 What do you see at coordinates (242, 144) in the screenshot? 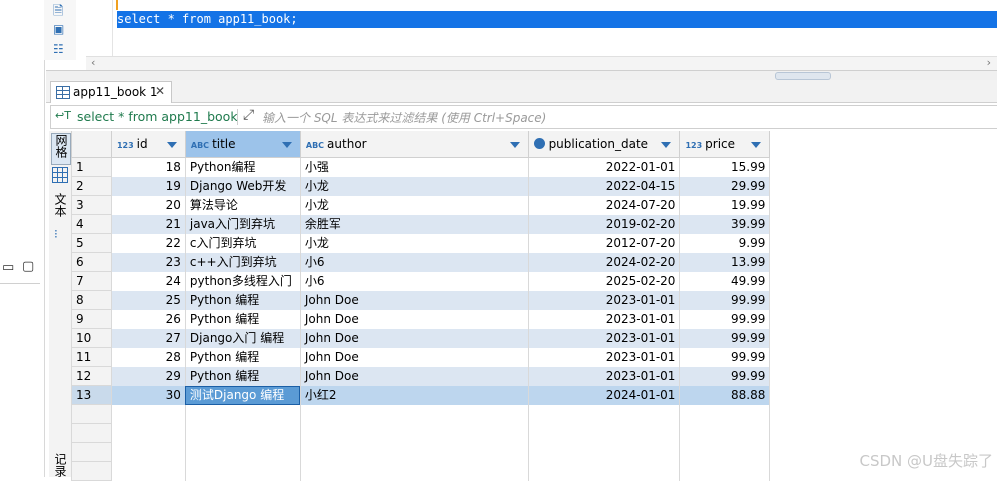
I see `column-header-title: ABC title` at bounding box center [242, 144].